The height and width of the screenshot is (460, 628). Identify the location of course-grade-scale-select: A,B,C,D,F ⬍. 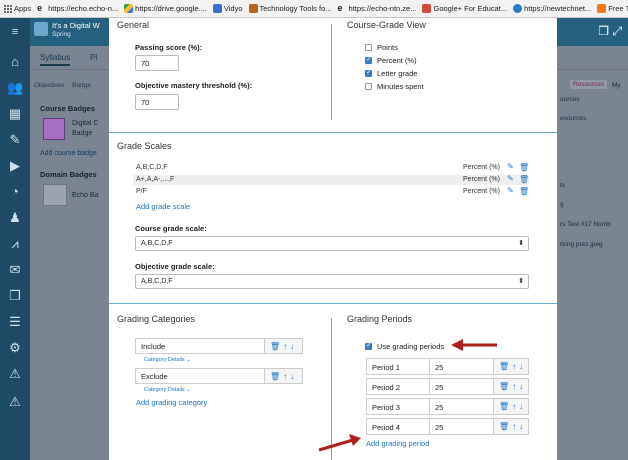
(332, 243).